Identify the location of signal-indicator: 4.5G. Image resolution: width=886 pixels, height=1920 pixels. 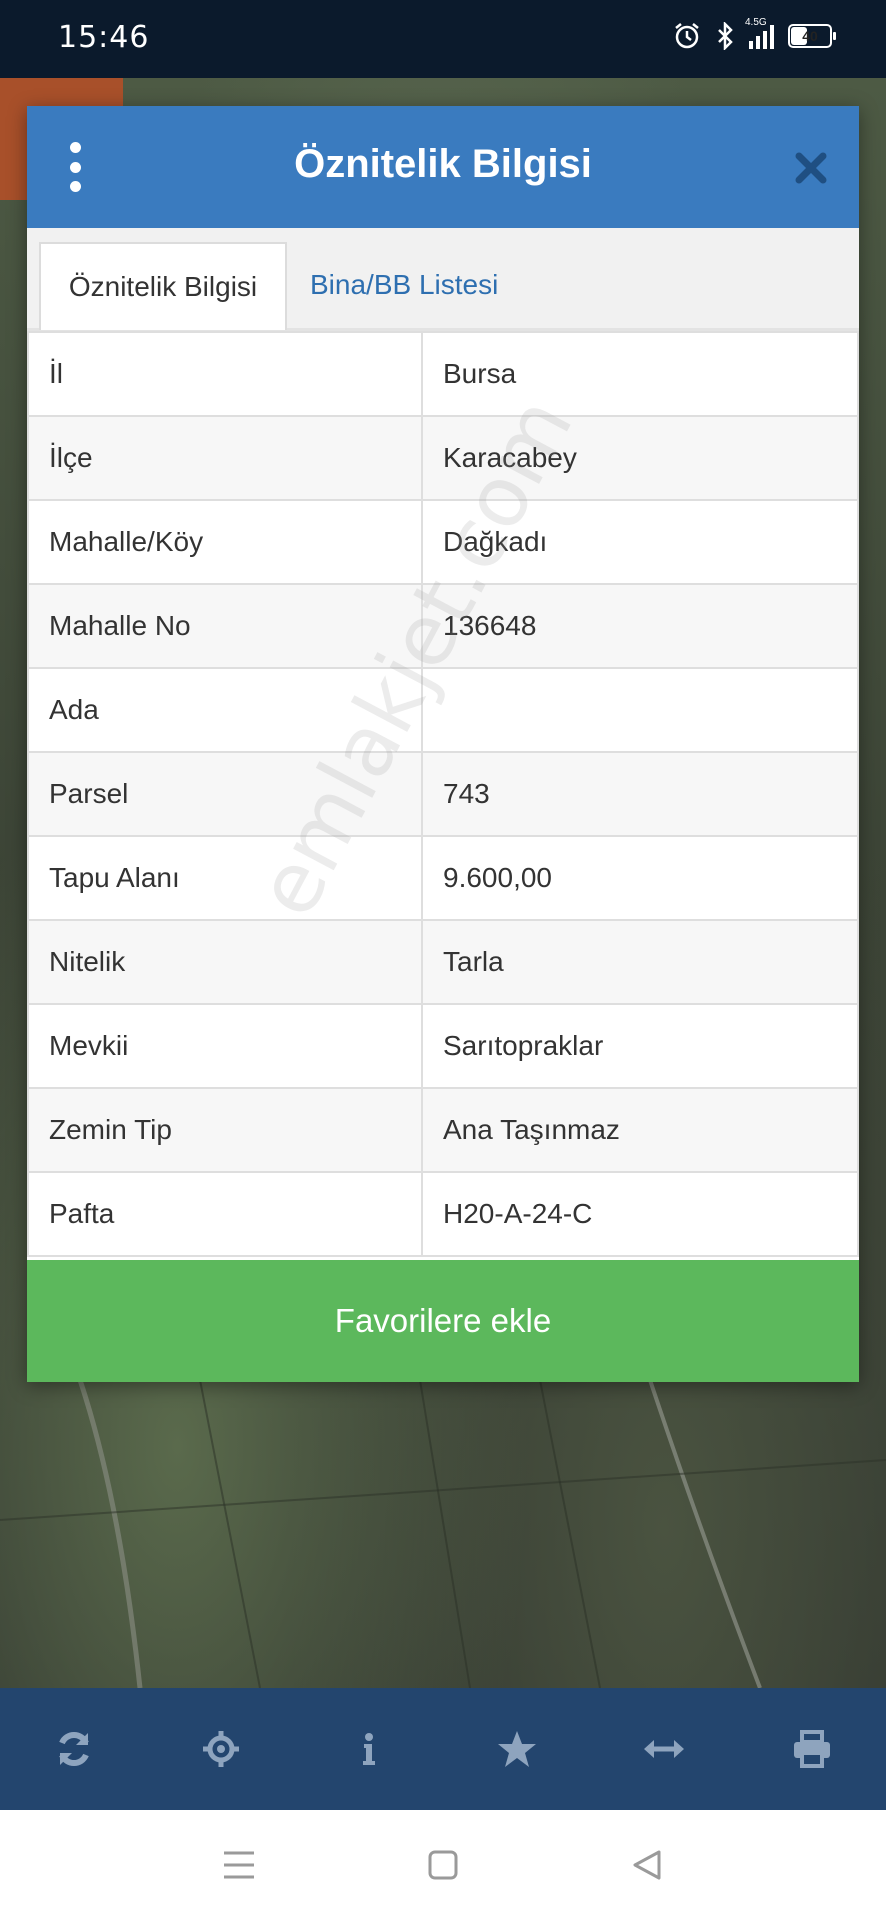
(759, 33).